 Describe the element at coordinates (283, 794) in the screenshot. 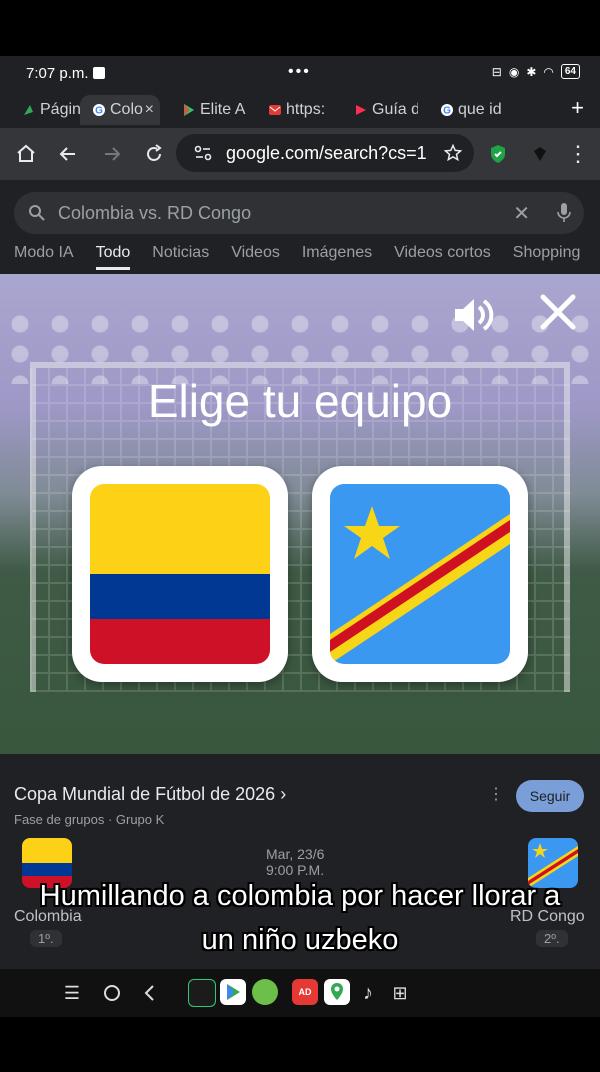

I see `chevron-right-icon: ›` at that location.